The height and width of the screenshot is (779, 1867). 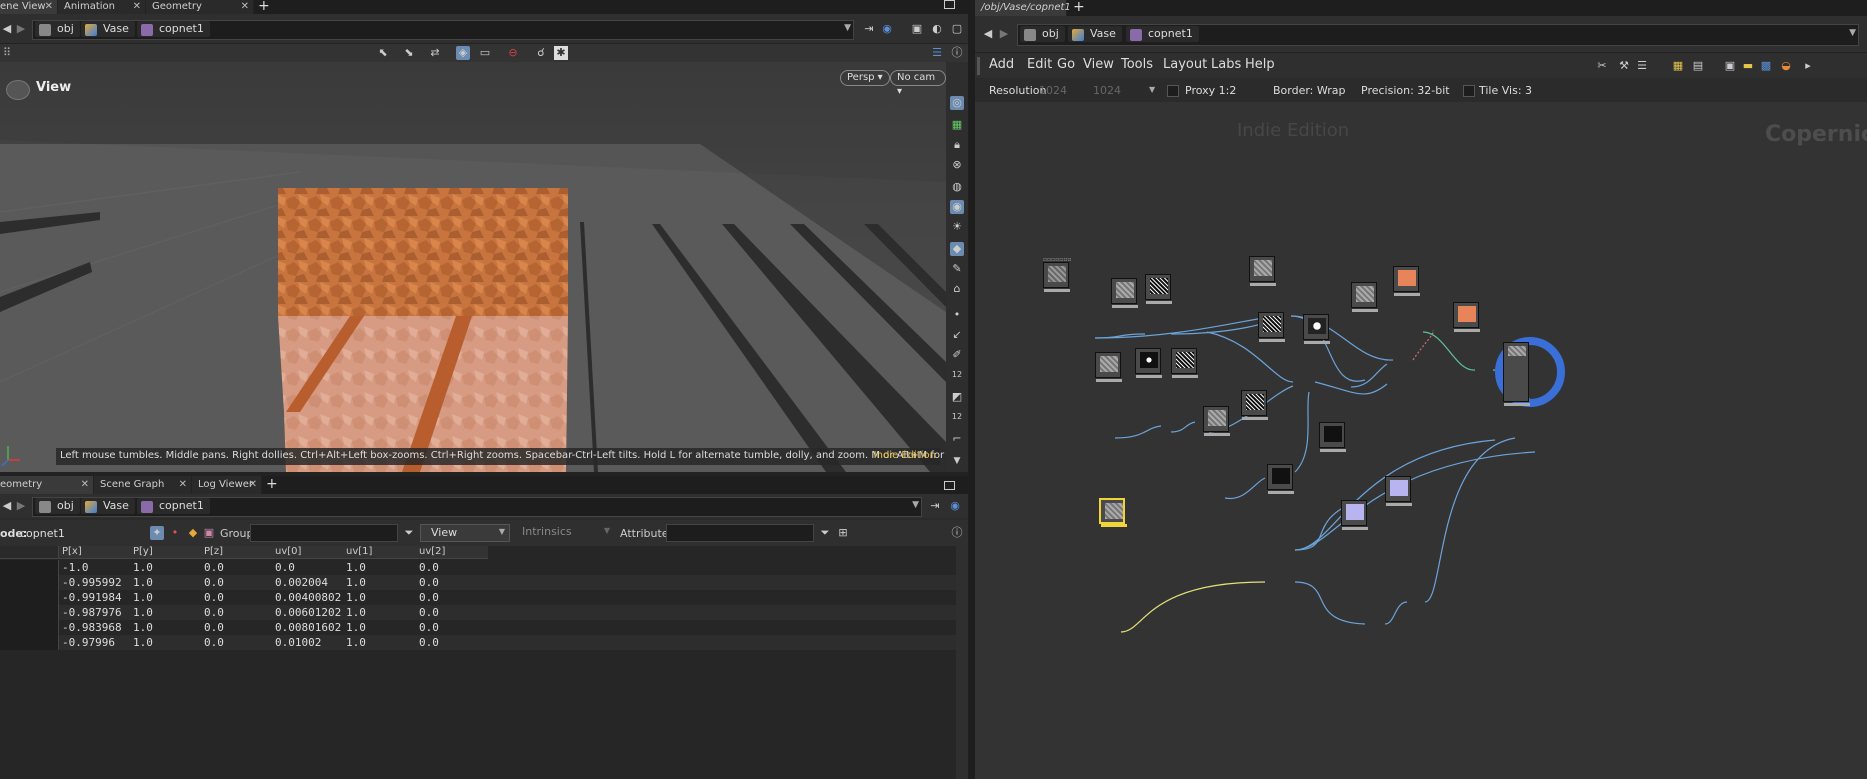 What do you see at coordinates (740, 533) in the screenshot?
I see `attributes-input` at bounding box center [740, 533].